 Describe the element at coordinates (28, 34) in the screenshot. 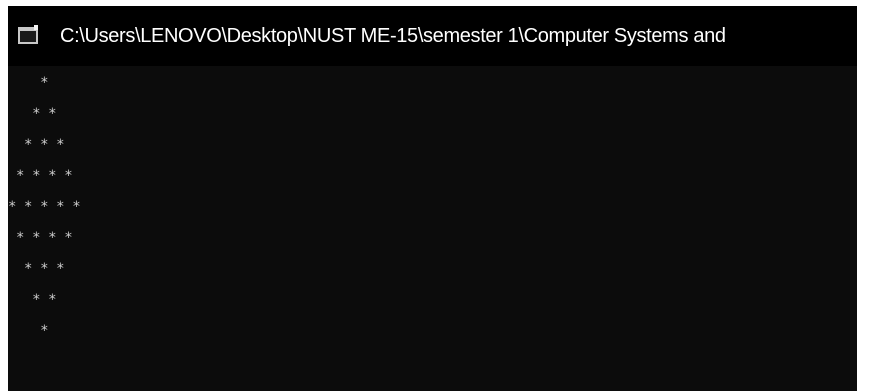

I see `console-window-icon` at that location.